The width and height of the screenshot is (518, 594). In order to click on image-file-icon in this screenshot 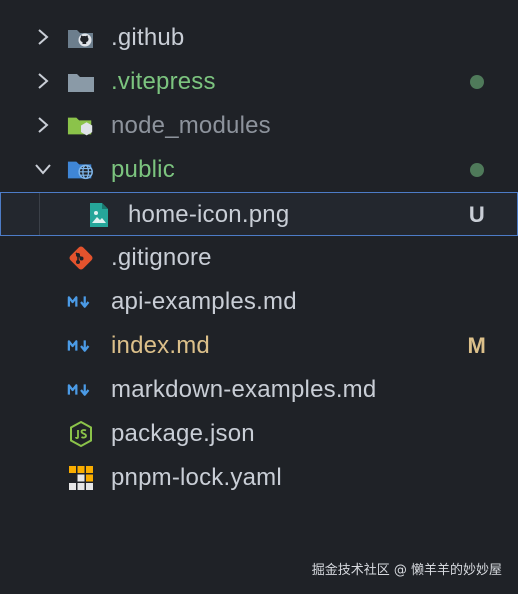, I will do `click(99, 215)`.